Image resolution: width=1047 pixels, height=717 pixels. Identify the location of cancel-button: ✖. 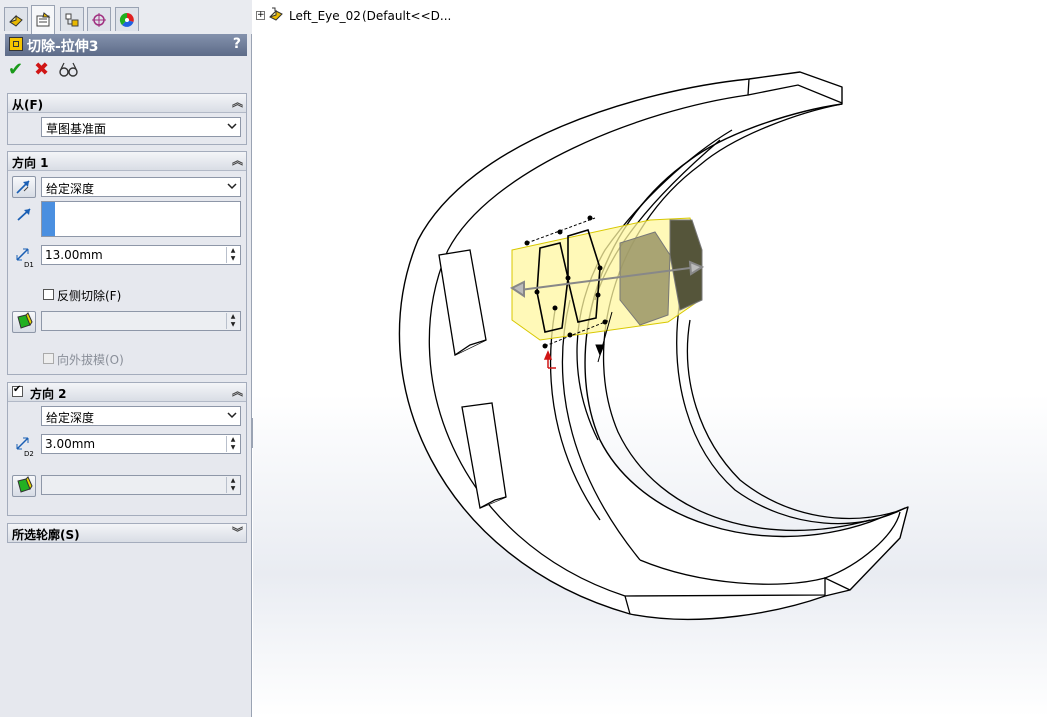
(41, 70).